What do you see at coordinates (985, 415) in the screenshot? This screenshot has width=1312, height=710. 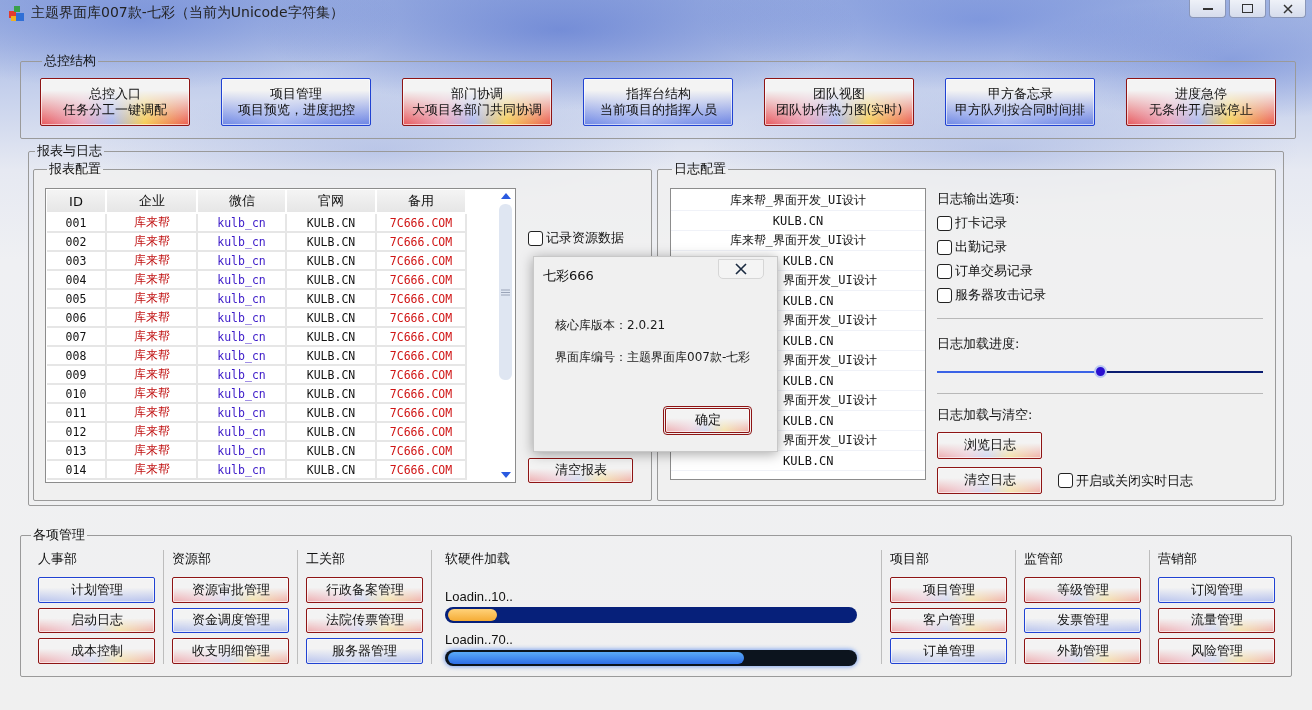 I see `section-label: 日志加载与清空:` at bounding box center [985, 415].